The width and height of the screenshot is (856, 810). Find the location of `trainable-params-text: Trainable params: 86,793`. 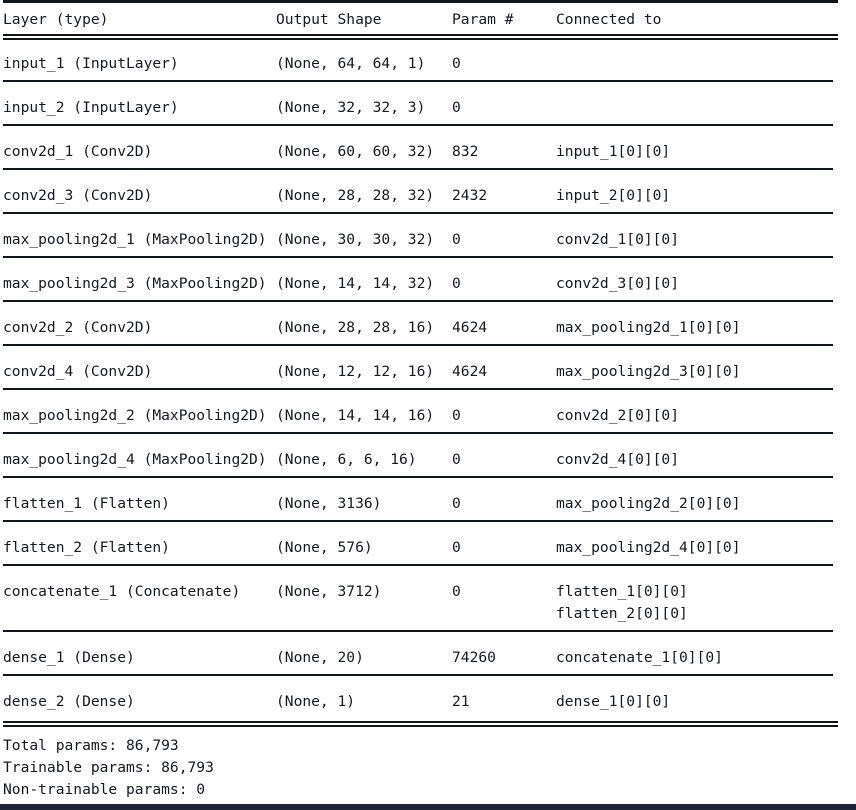

trainable-params-text: Trainable params: 86,793 is located at coordinates (108, 767).